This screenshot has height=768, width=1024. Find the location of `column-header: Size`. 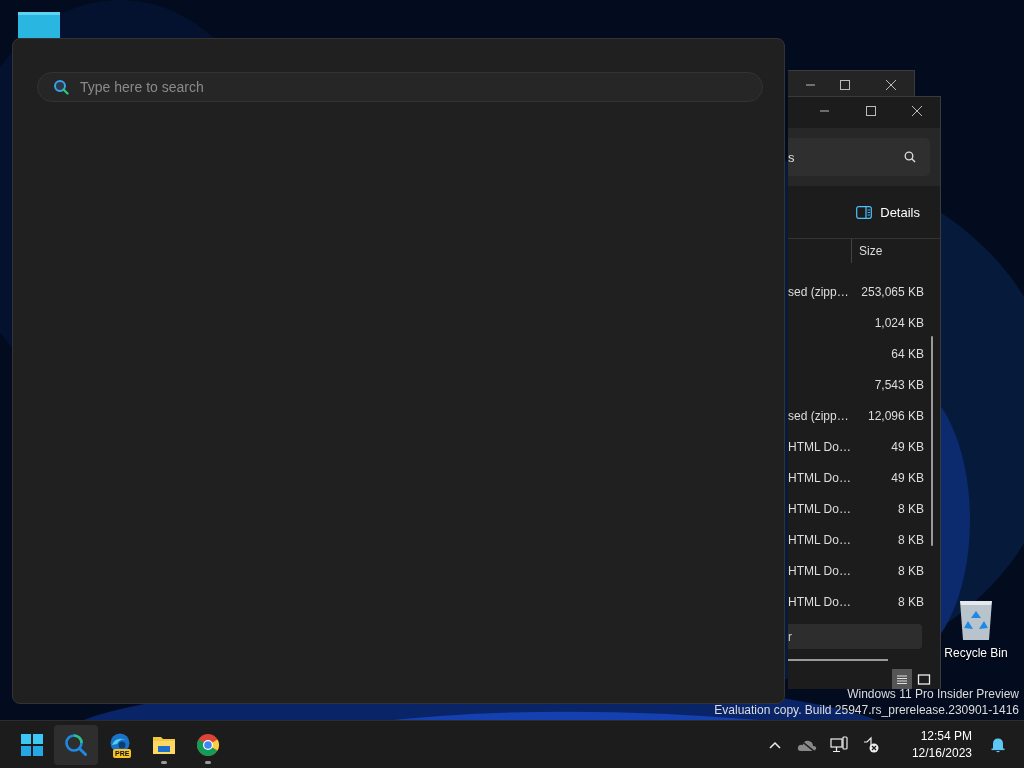

column-header: Size is located at coordinates (867, 251).